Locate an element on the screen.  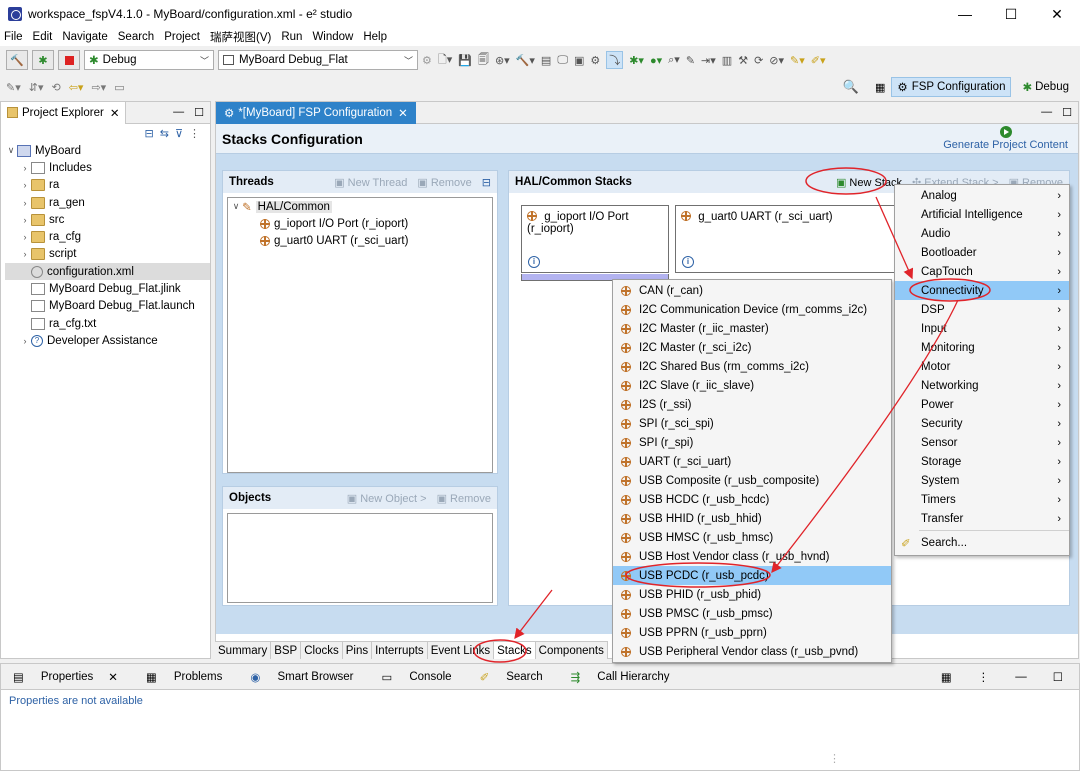
debug-icon: ✱▾ is located at coordinates (636, 60).